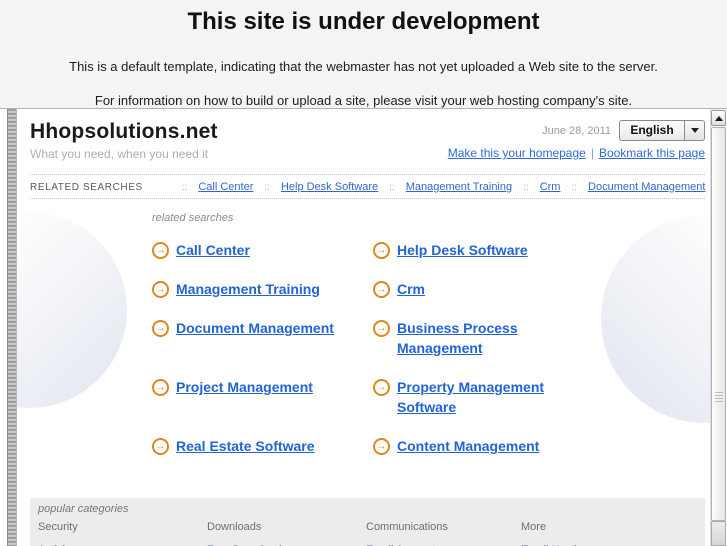 The height and width of the screenshot is (546, 727). Describe the element at coordinates (225, 187) in the screenshot. I see `bar-link-call-center: Call Center` at that location.